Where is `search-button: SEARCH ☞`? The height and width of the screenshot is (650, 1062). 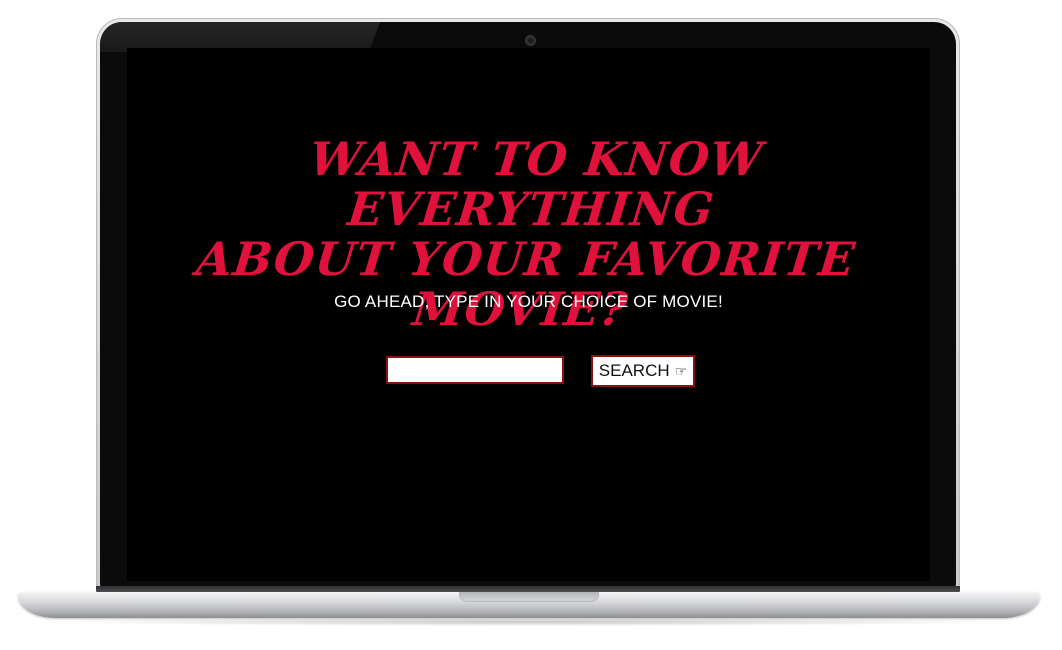
search-button: SEARCH ☞ is located at coordinates (643, 371).